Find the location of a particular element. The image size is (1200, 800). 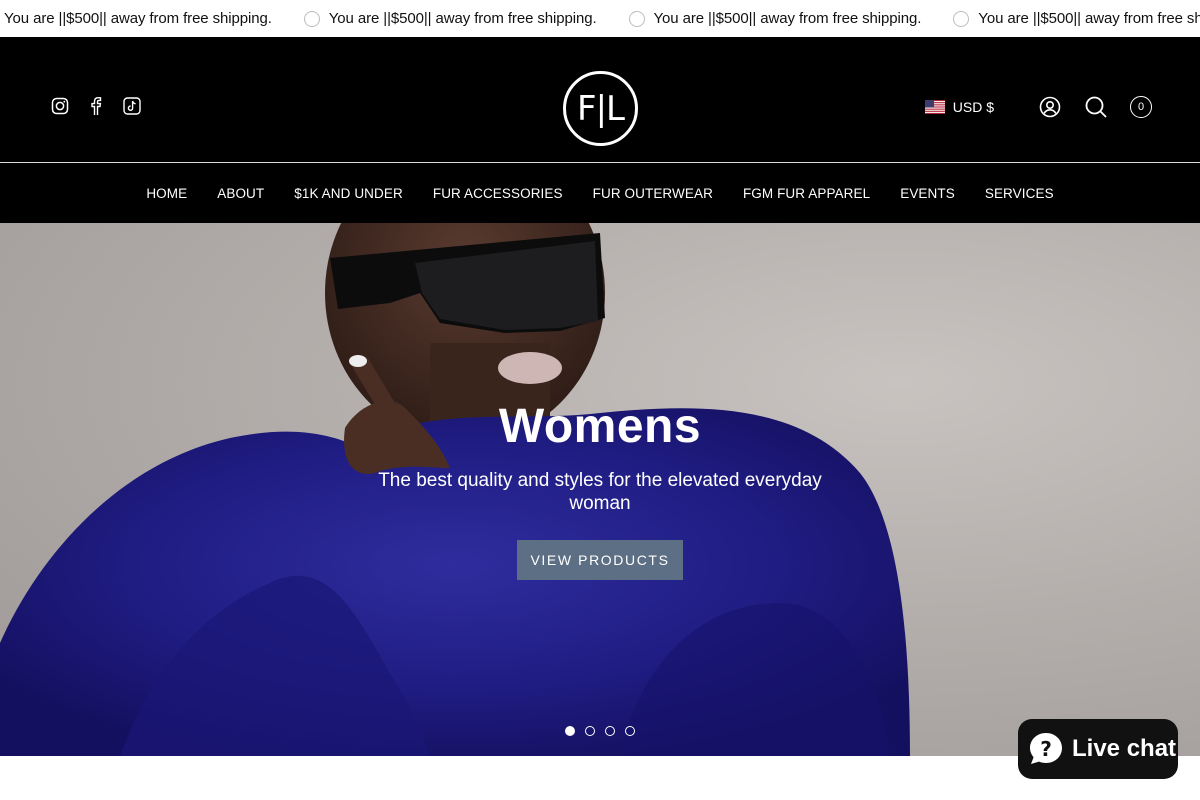

currency-selector: USD $ is located at coordinates (959, 107).